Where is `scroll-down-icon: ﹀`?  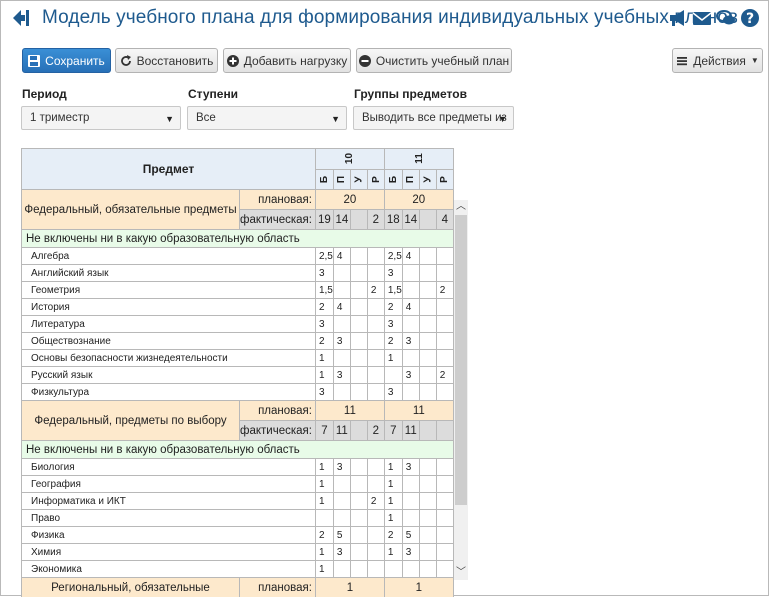
scroll-down-icon: ﹀ is located at coordinates (461, 573).